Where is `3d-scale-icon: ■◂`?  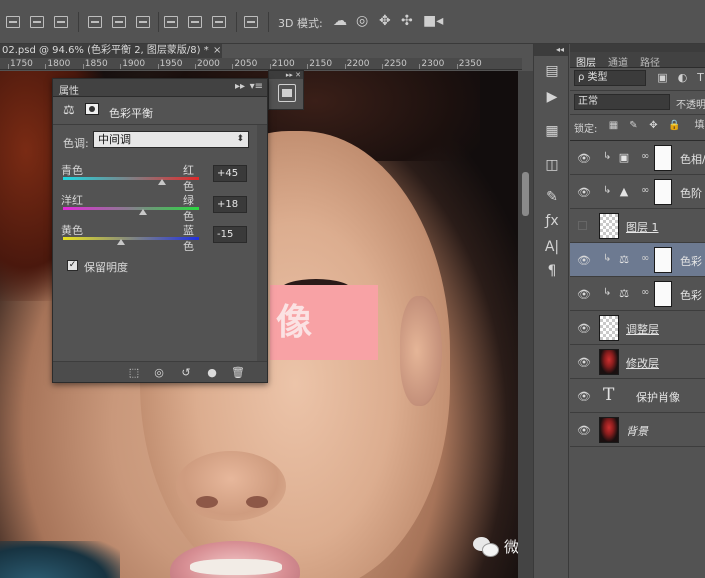 3d-scale-icon: ■◂ is located at coordinates (433, 21).